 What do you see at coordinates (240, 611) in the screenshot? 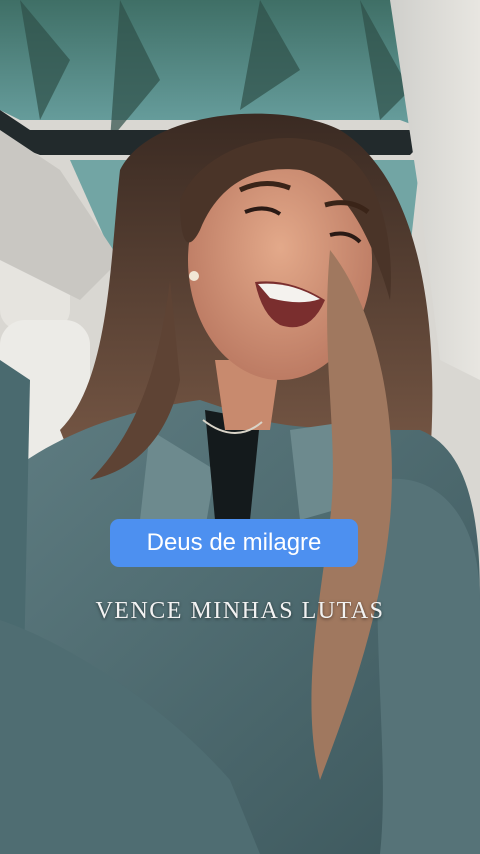
I see `lyric-text: VENCE MINHAS LUTAS` at bounding box center [240, 611].